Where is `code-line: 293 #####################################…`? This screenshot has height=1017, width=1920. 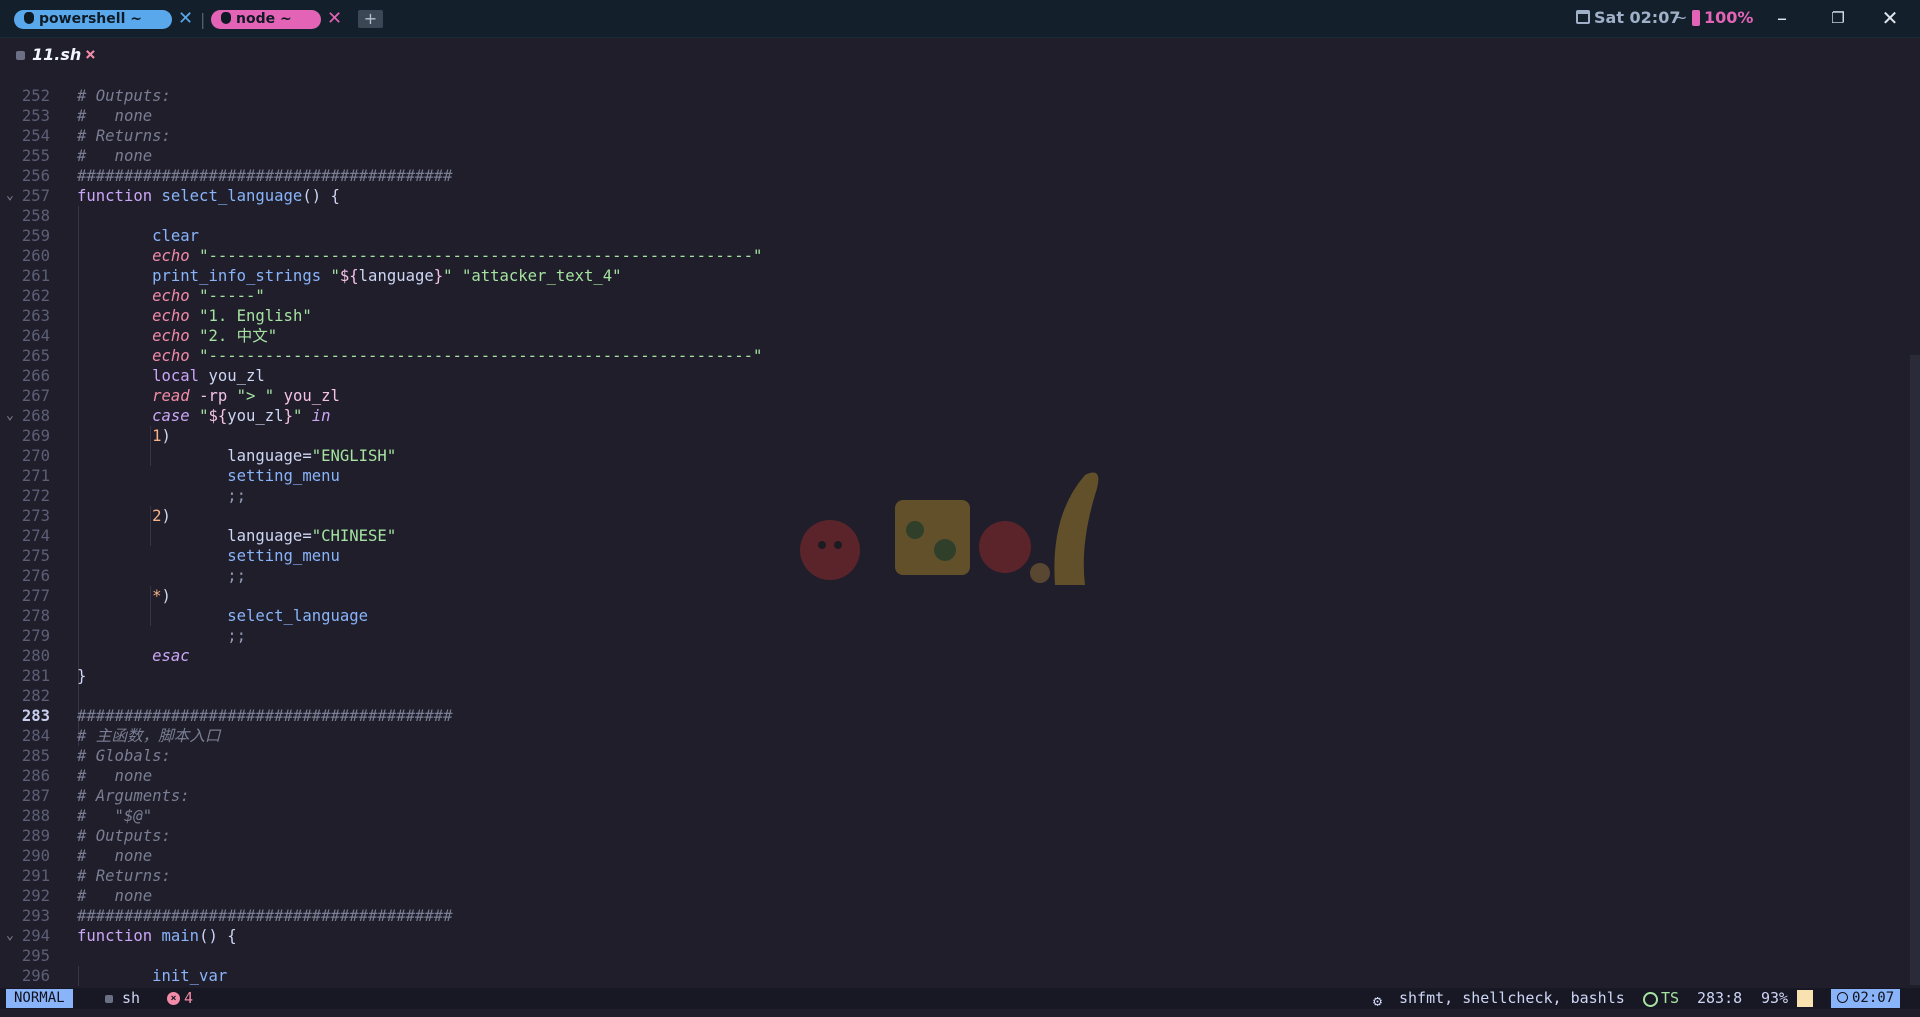
code-line: 293 #####################################… is located at coordinates (955, 916).